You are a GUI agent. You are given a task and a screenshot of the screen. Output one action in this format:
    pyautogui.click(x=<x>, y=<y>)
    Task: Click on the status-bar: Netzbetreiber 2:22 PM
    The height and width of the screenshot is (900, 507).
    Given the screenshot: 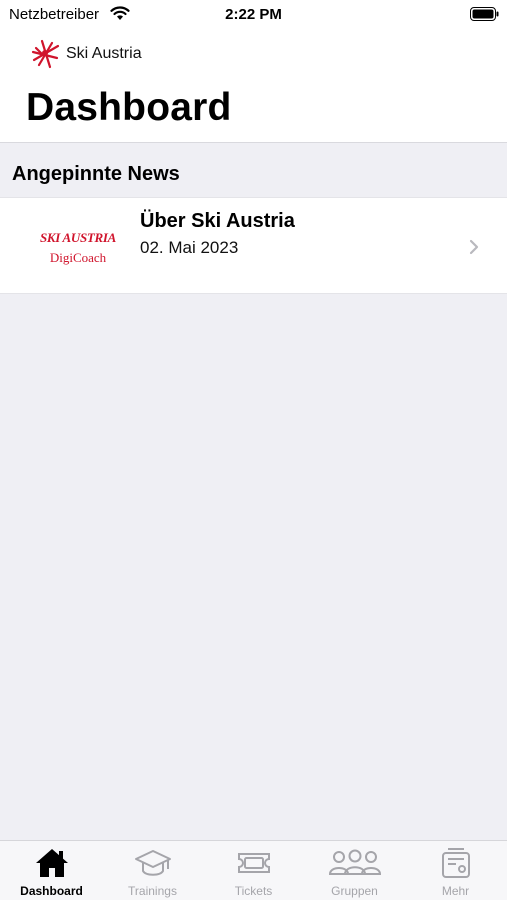 What is the action you would take?
    pyautogui.click(x=253, y=15)
    